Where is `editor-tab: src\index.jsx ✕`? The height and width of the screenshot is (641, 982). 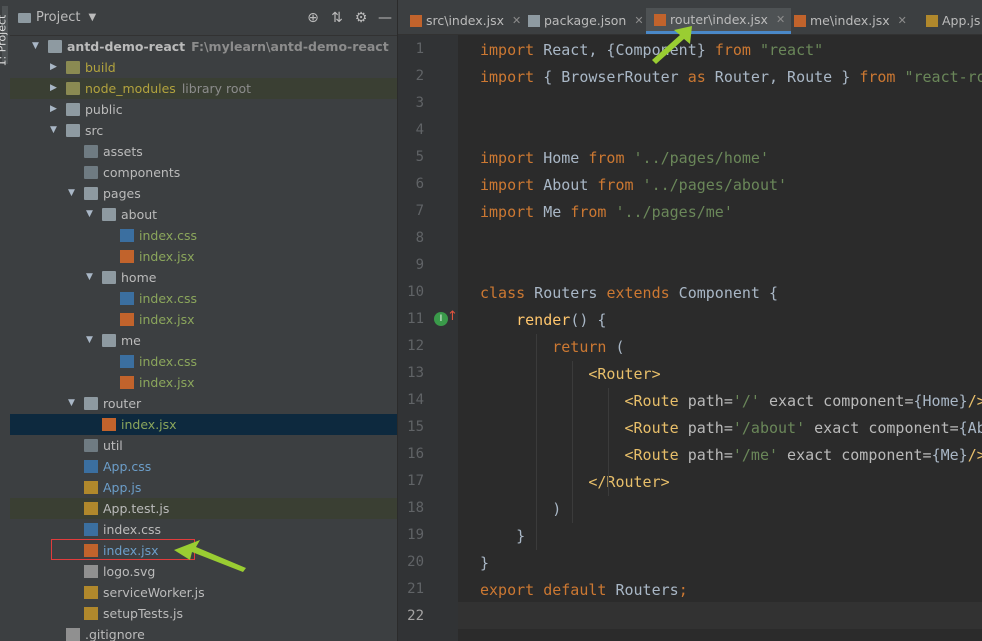 editor-tab: src\index.jsx ✕ is located at coordinates (464, 21).